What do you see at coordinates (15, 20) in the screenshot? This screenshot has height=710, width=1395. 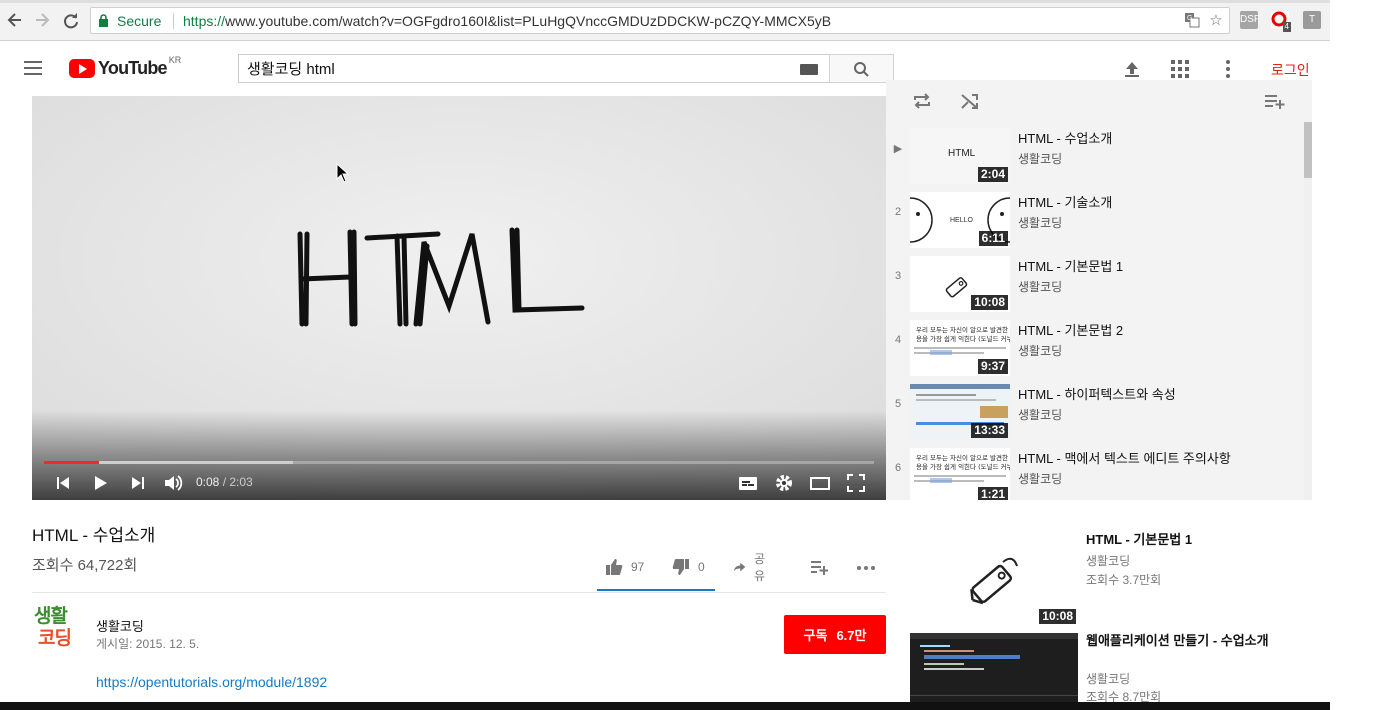 I see `back-arrow-icon` at bounding box center [15, 20].